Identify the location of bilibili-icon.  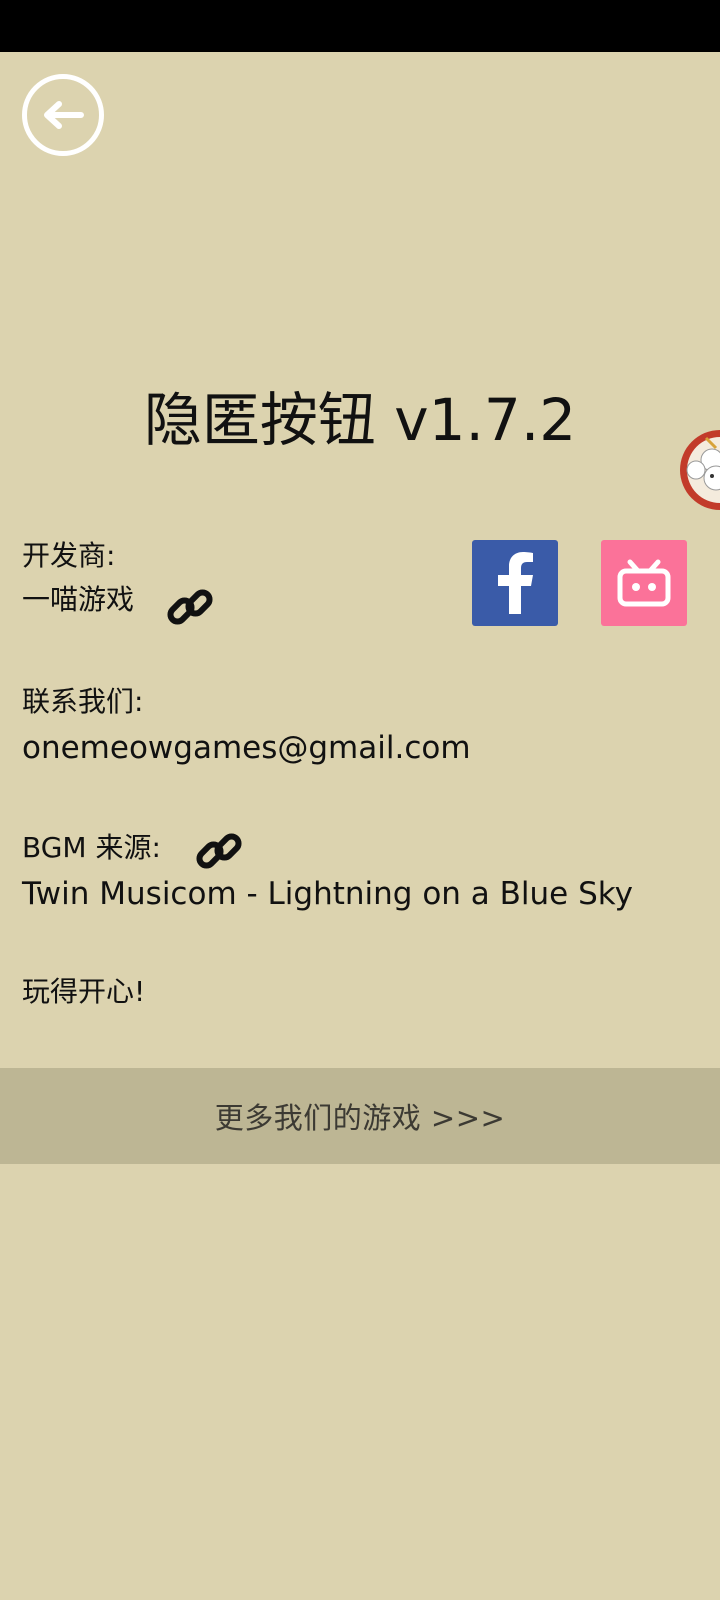
(644, 583).